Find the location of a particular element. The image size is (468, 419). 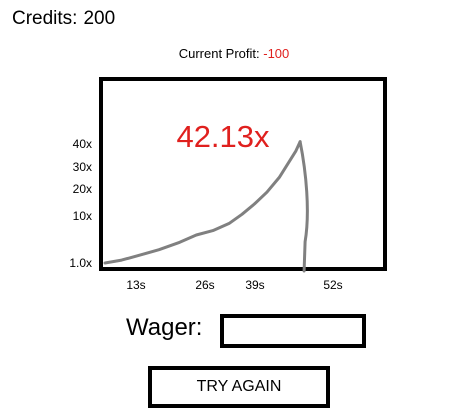

crash-drop-line is located at coordinates (303, 206).